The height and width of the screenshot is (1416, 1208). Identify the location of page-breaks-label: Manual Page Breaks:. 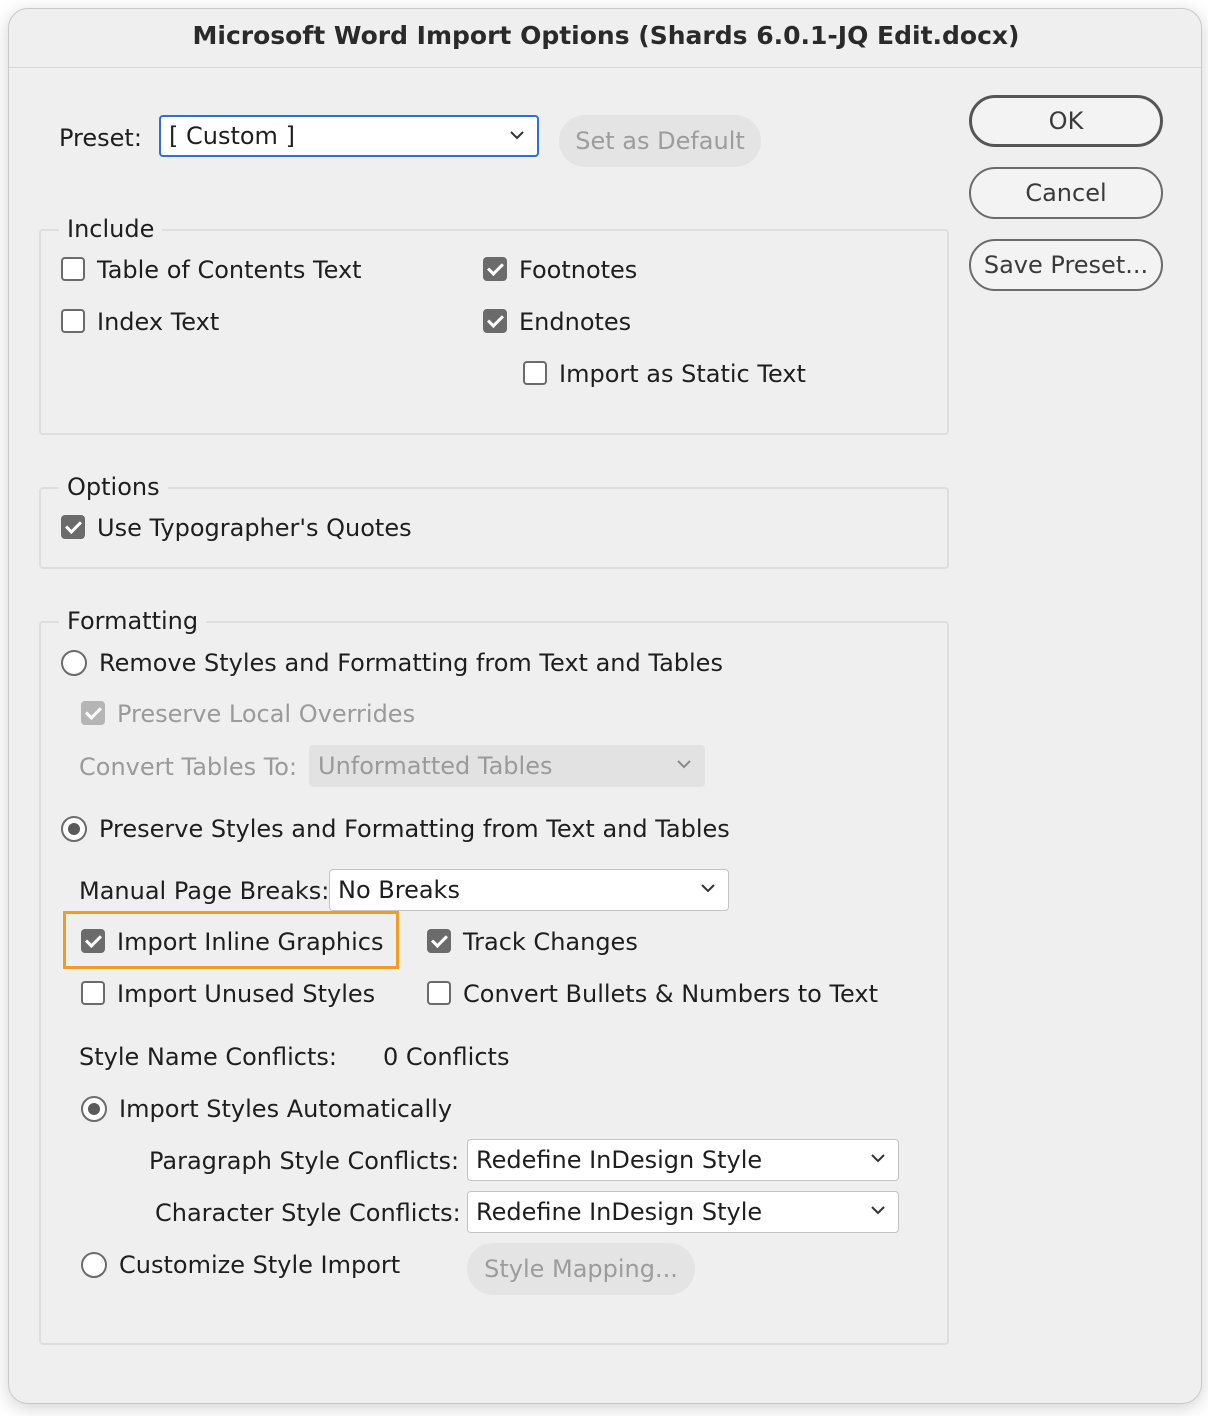
(204, 891).